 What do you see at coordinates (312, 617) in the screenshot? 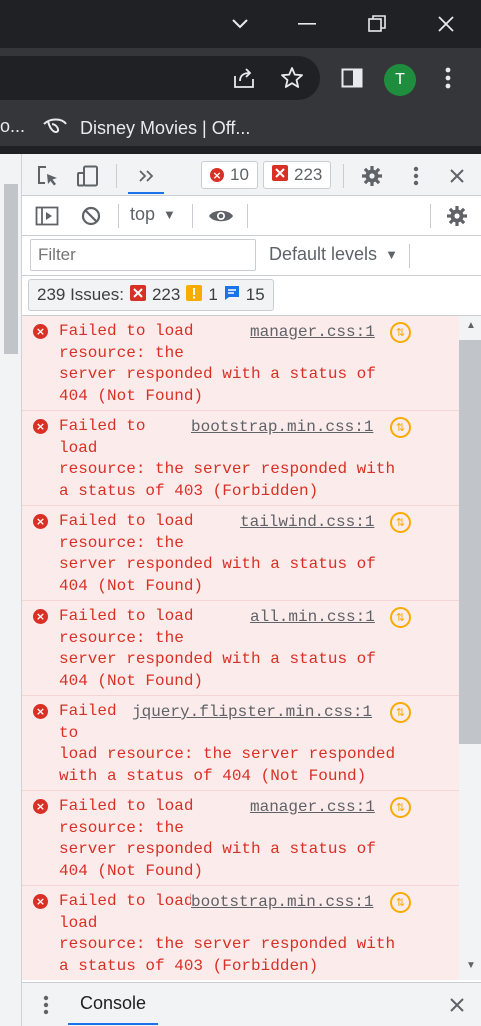
I see `source-link: all.min.css:1` at bounding box center [312, 617].